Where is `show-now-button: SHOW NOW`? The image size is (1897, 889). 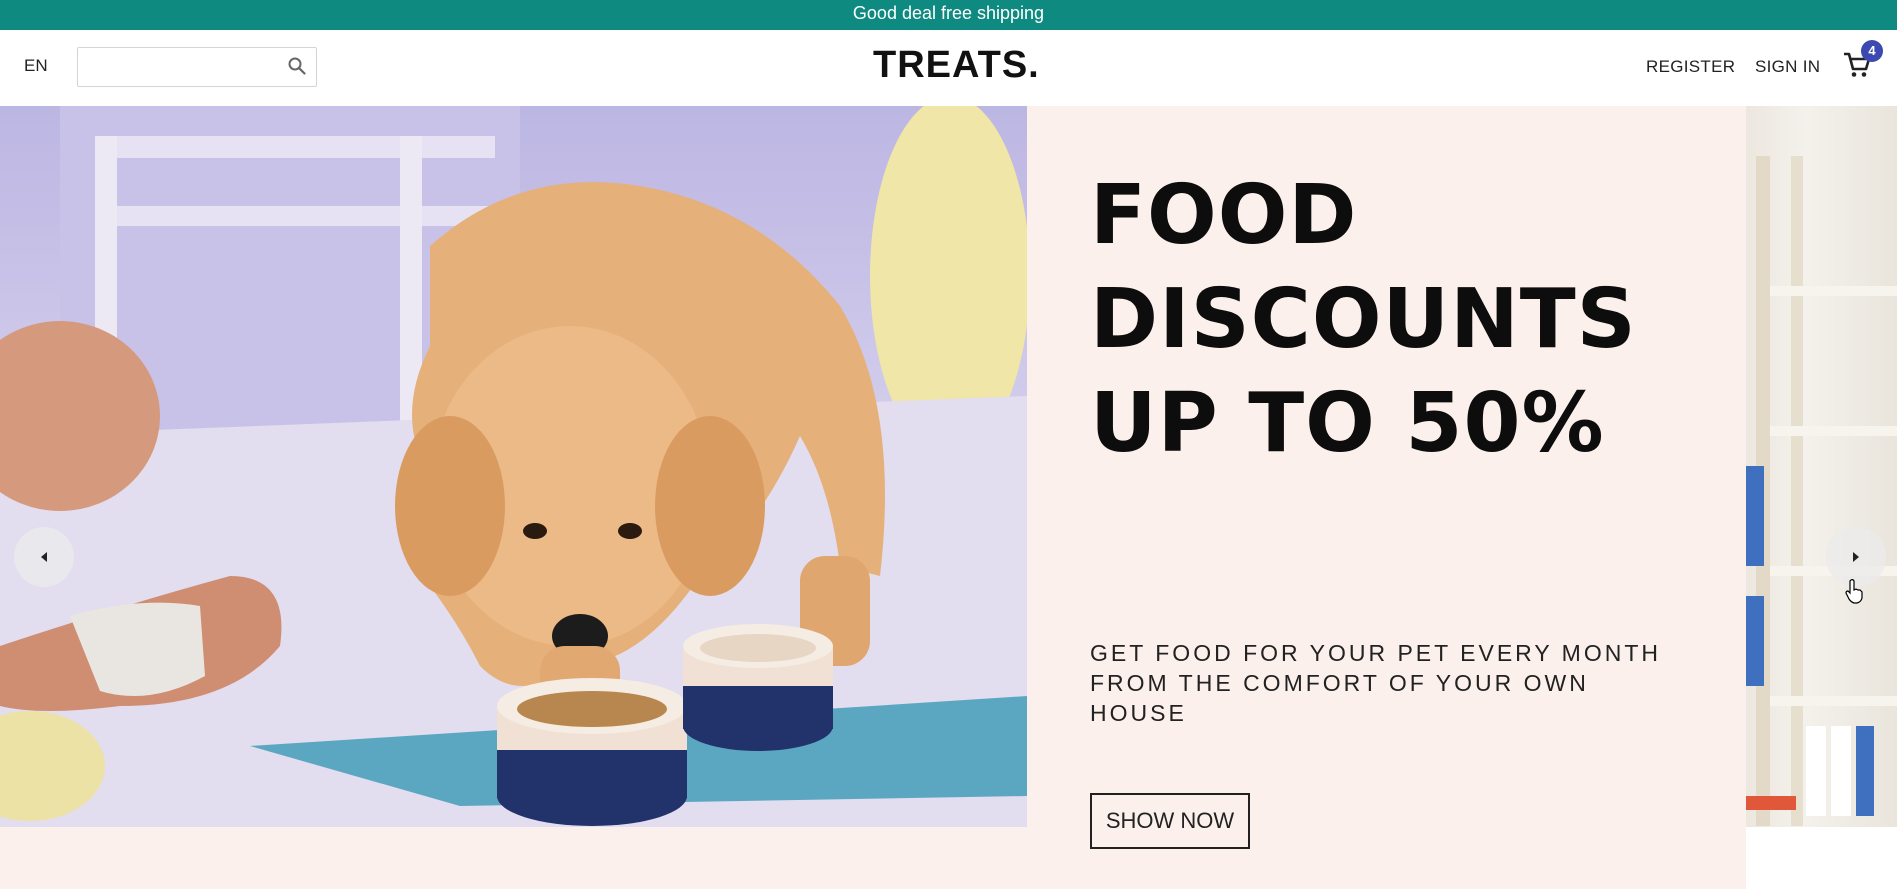
show-now-button: SHOW NOW is located at coordinates (1170, 821).